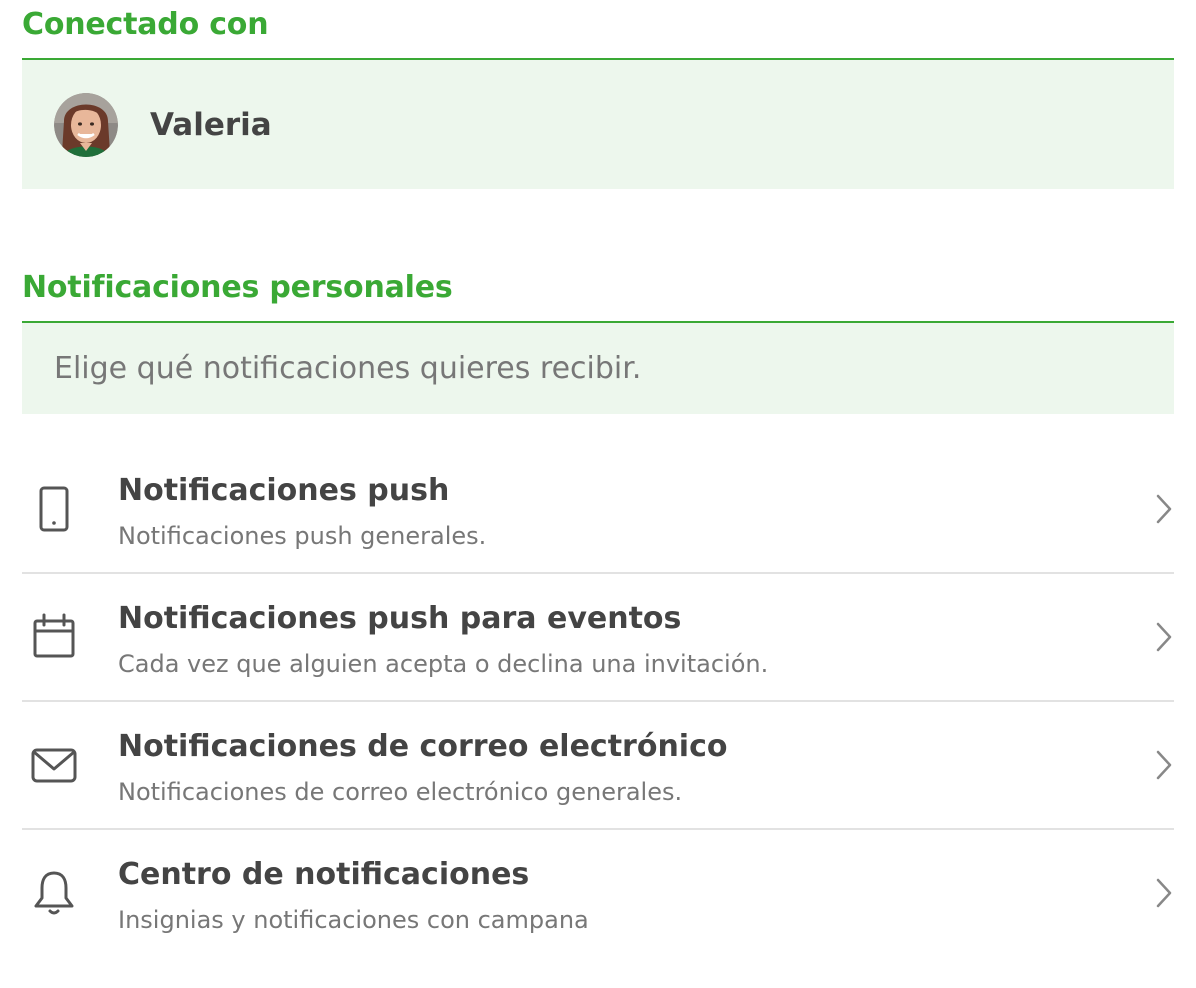 This screenshot has width=1196, height=988. I want to click on connected-section-title: Conectado con, so click(145, 24).